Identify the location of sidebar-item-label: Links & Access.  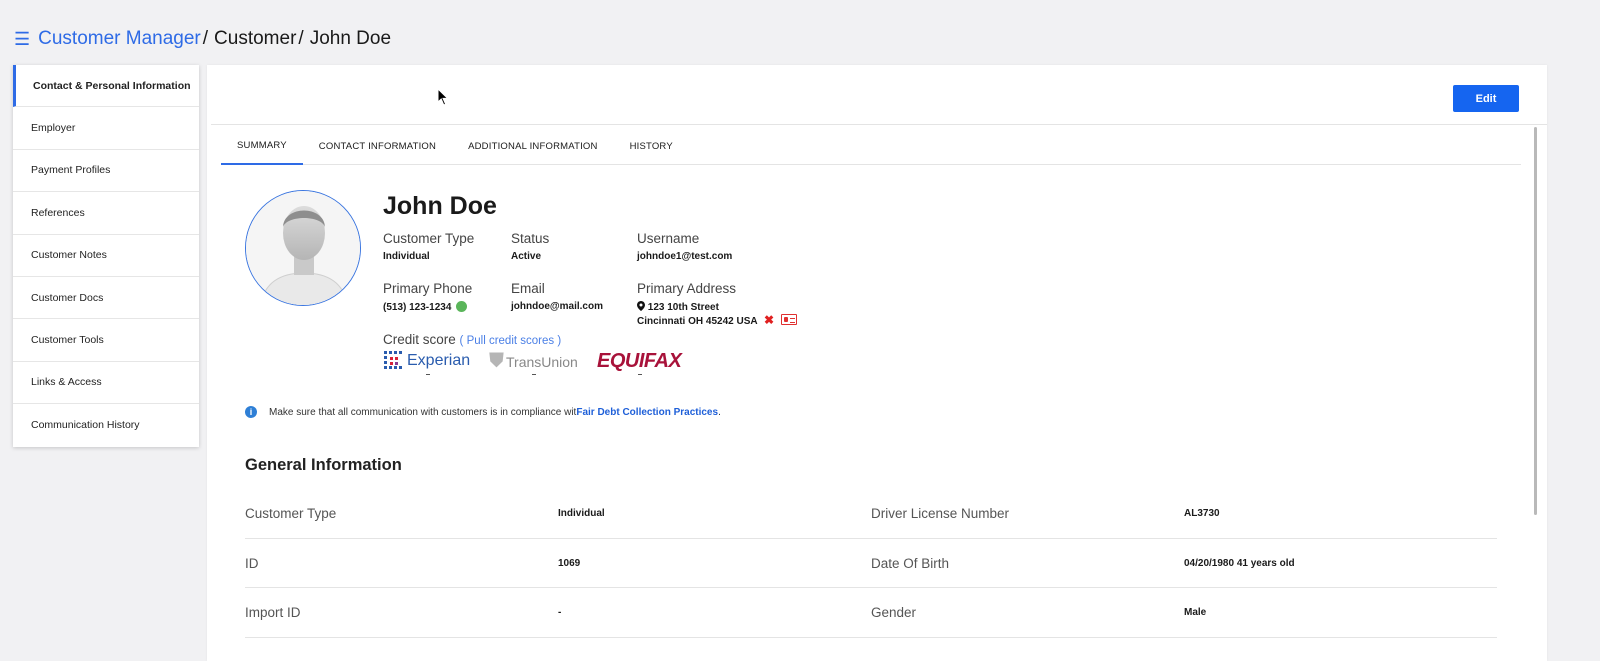
(66, 382).